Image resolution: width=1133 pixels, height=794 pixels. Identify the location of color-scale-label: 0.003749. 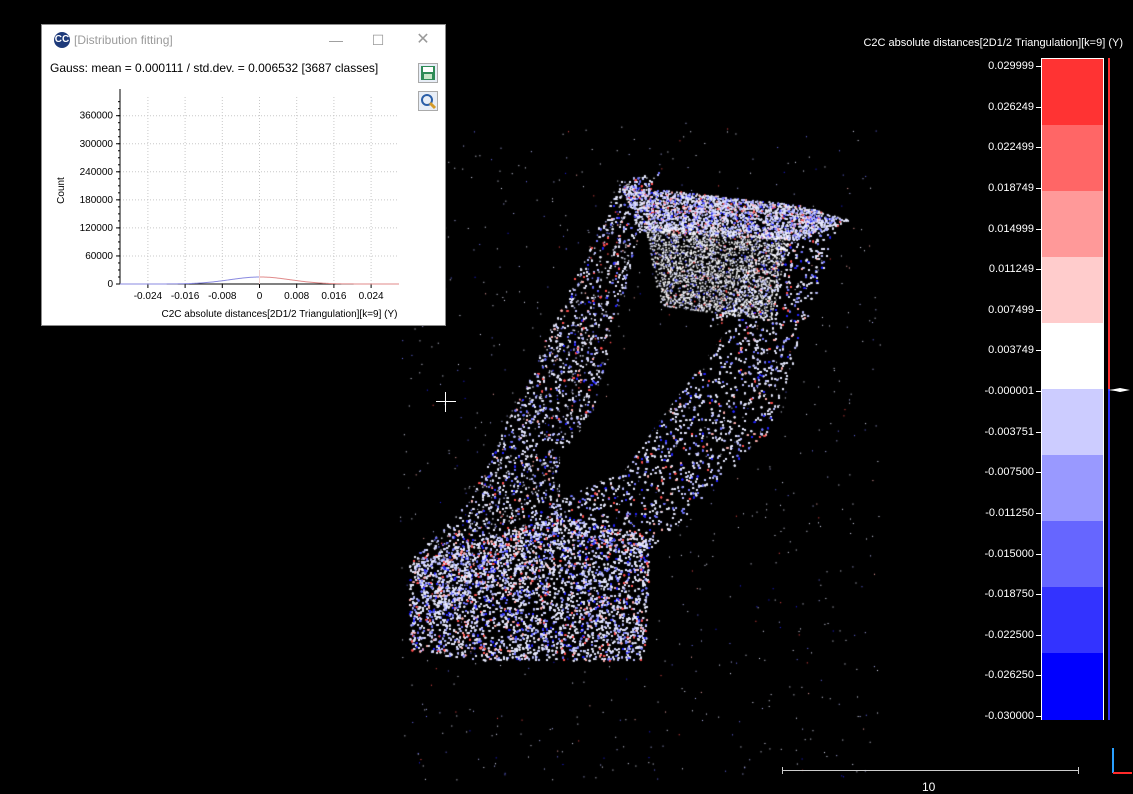
(1011, 350).